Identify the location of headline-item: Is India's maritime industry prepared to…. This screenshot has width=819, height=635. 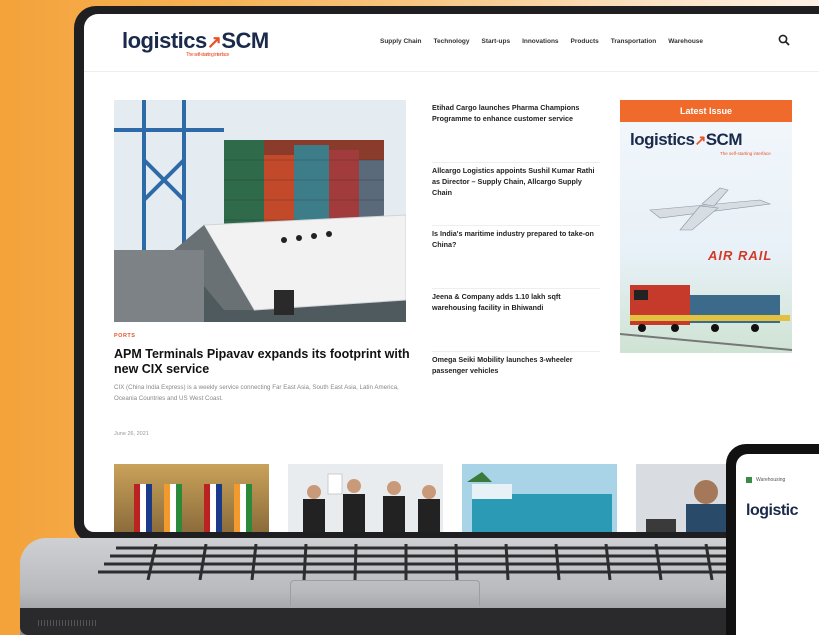
(516, 257).